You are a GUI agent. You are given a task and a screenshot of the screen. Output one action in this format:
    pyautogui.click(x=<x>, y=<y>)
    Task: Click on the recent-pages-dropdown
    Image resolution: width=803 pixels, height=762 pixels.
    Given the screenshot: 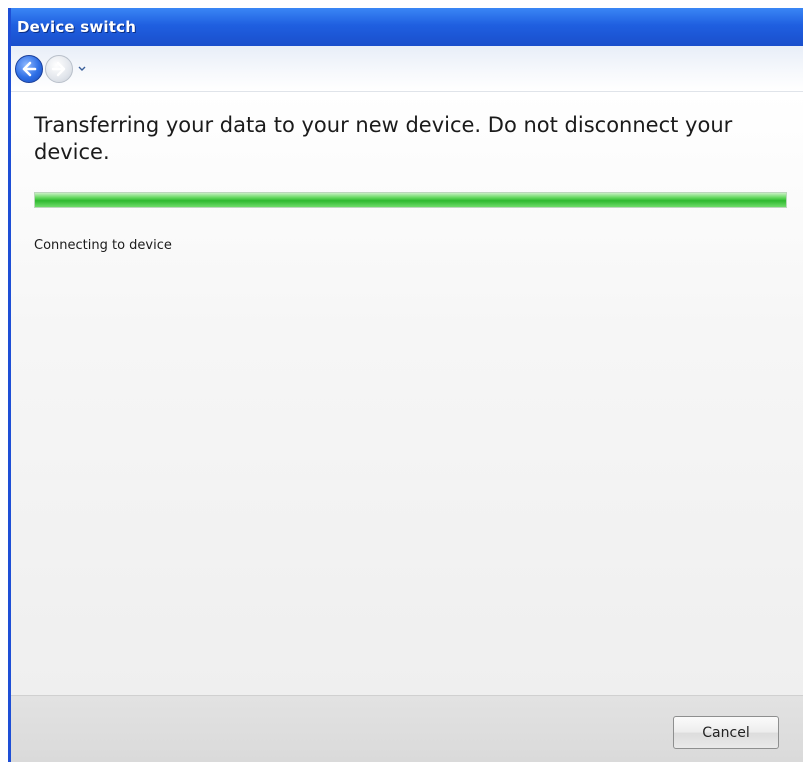 What is the action you would take?
    pyautogui.click(x=82, y=69)
    